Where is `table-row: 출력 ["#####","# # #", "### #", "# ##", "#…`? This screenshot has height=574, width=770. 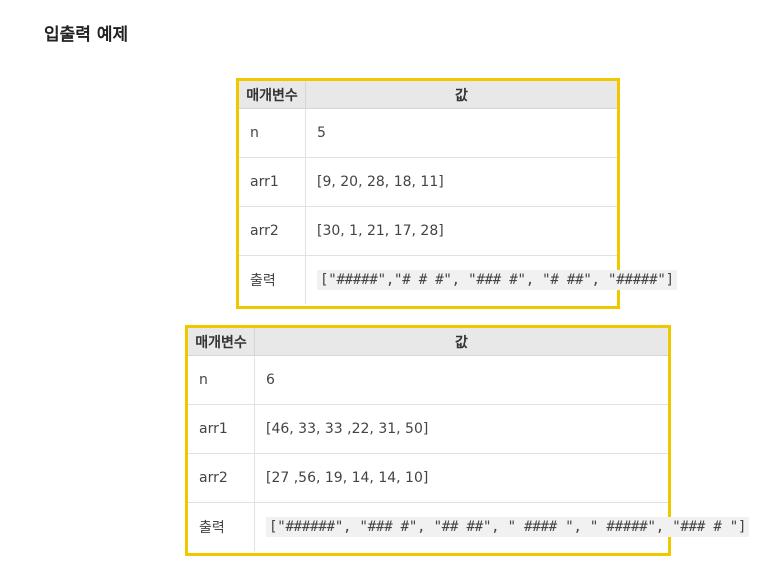
table-row: 출력 ["#####","# # #", "### #", "# ##", "#… is located at coordinates (458, 280).